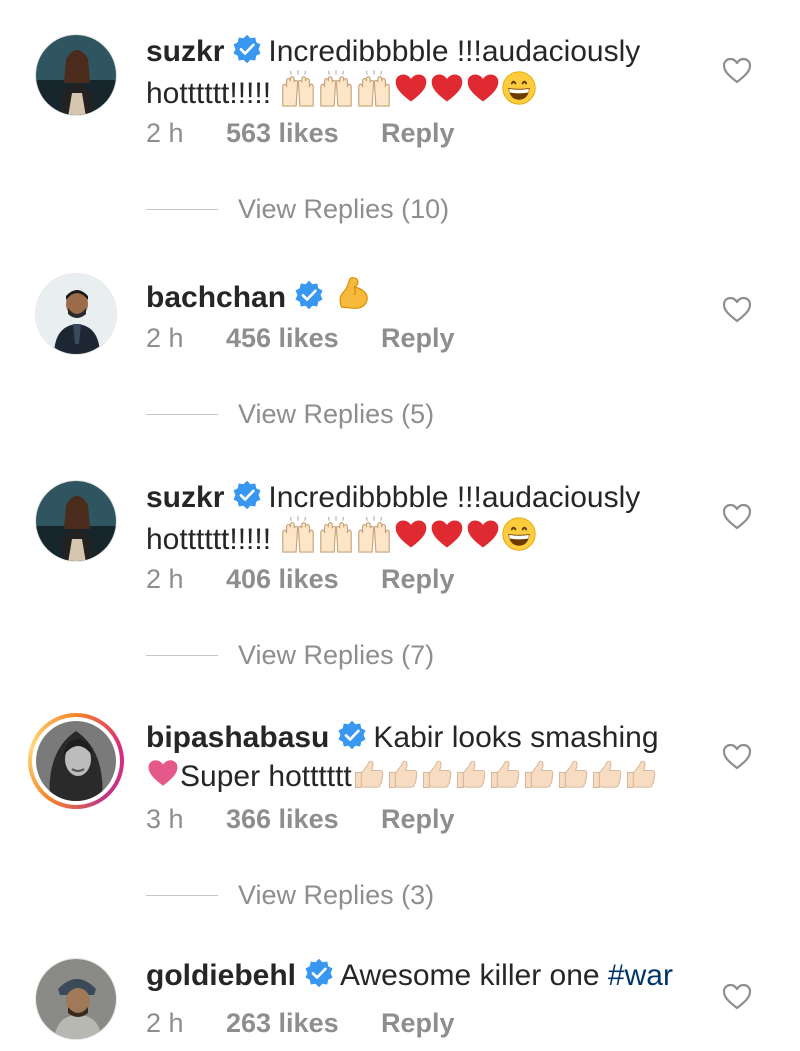 This screenshot has width=800, height=1051. I want to click on likes-count: 456 likes, so click(303, 338).